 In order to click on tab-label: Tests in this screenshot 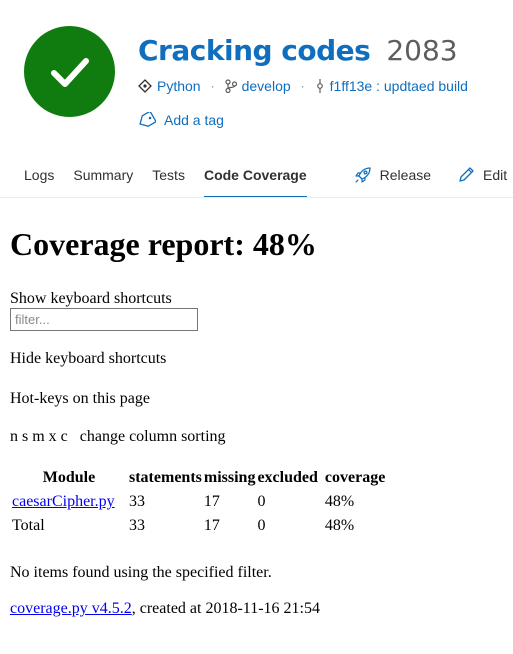, I will do `click(168, 174)`.